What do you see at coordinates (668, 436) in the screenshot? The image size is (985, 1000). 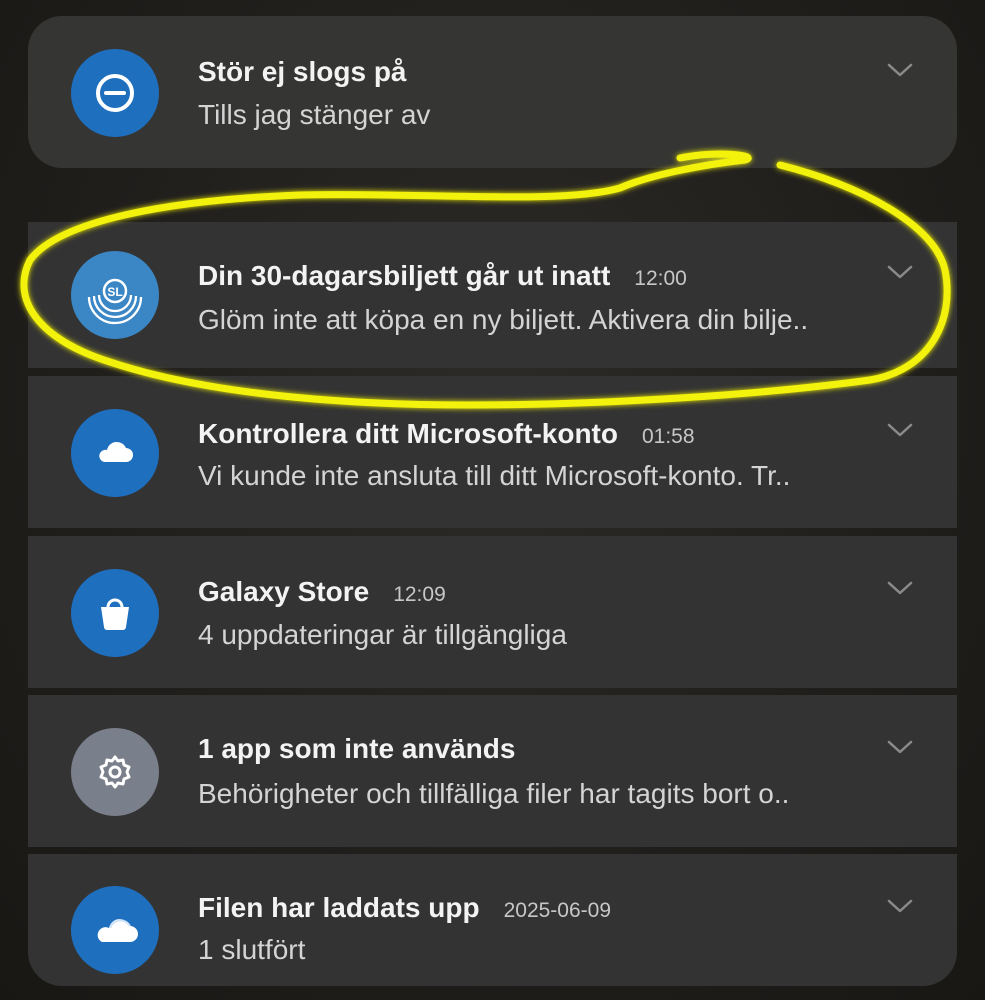 I see `notification-time: 01:58` at bounding box center [668, 436].